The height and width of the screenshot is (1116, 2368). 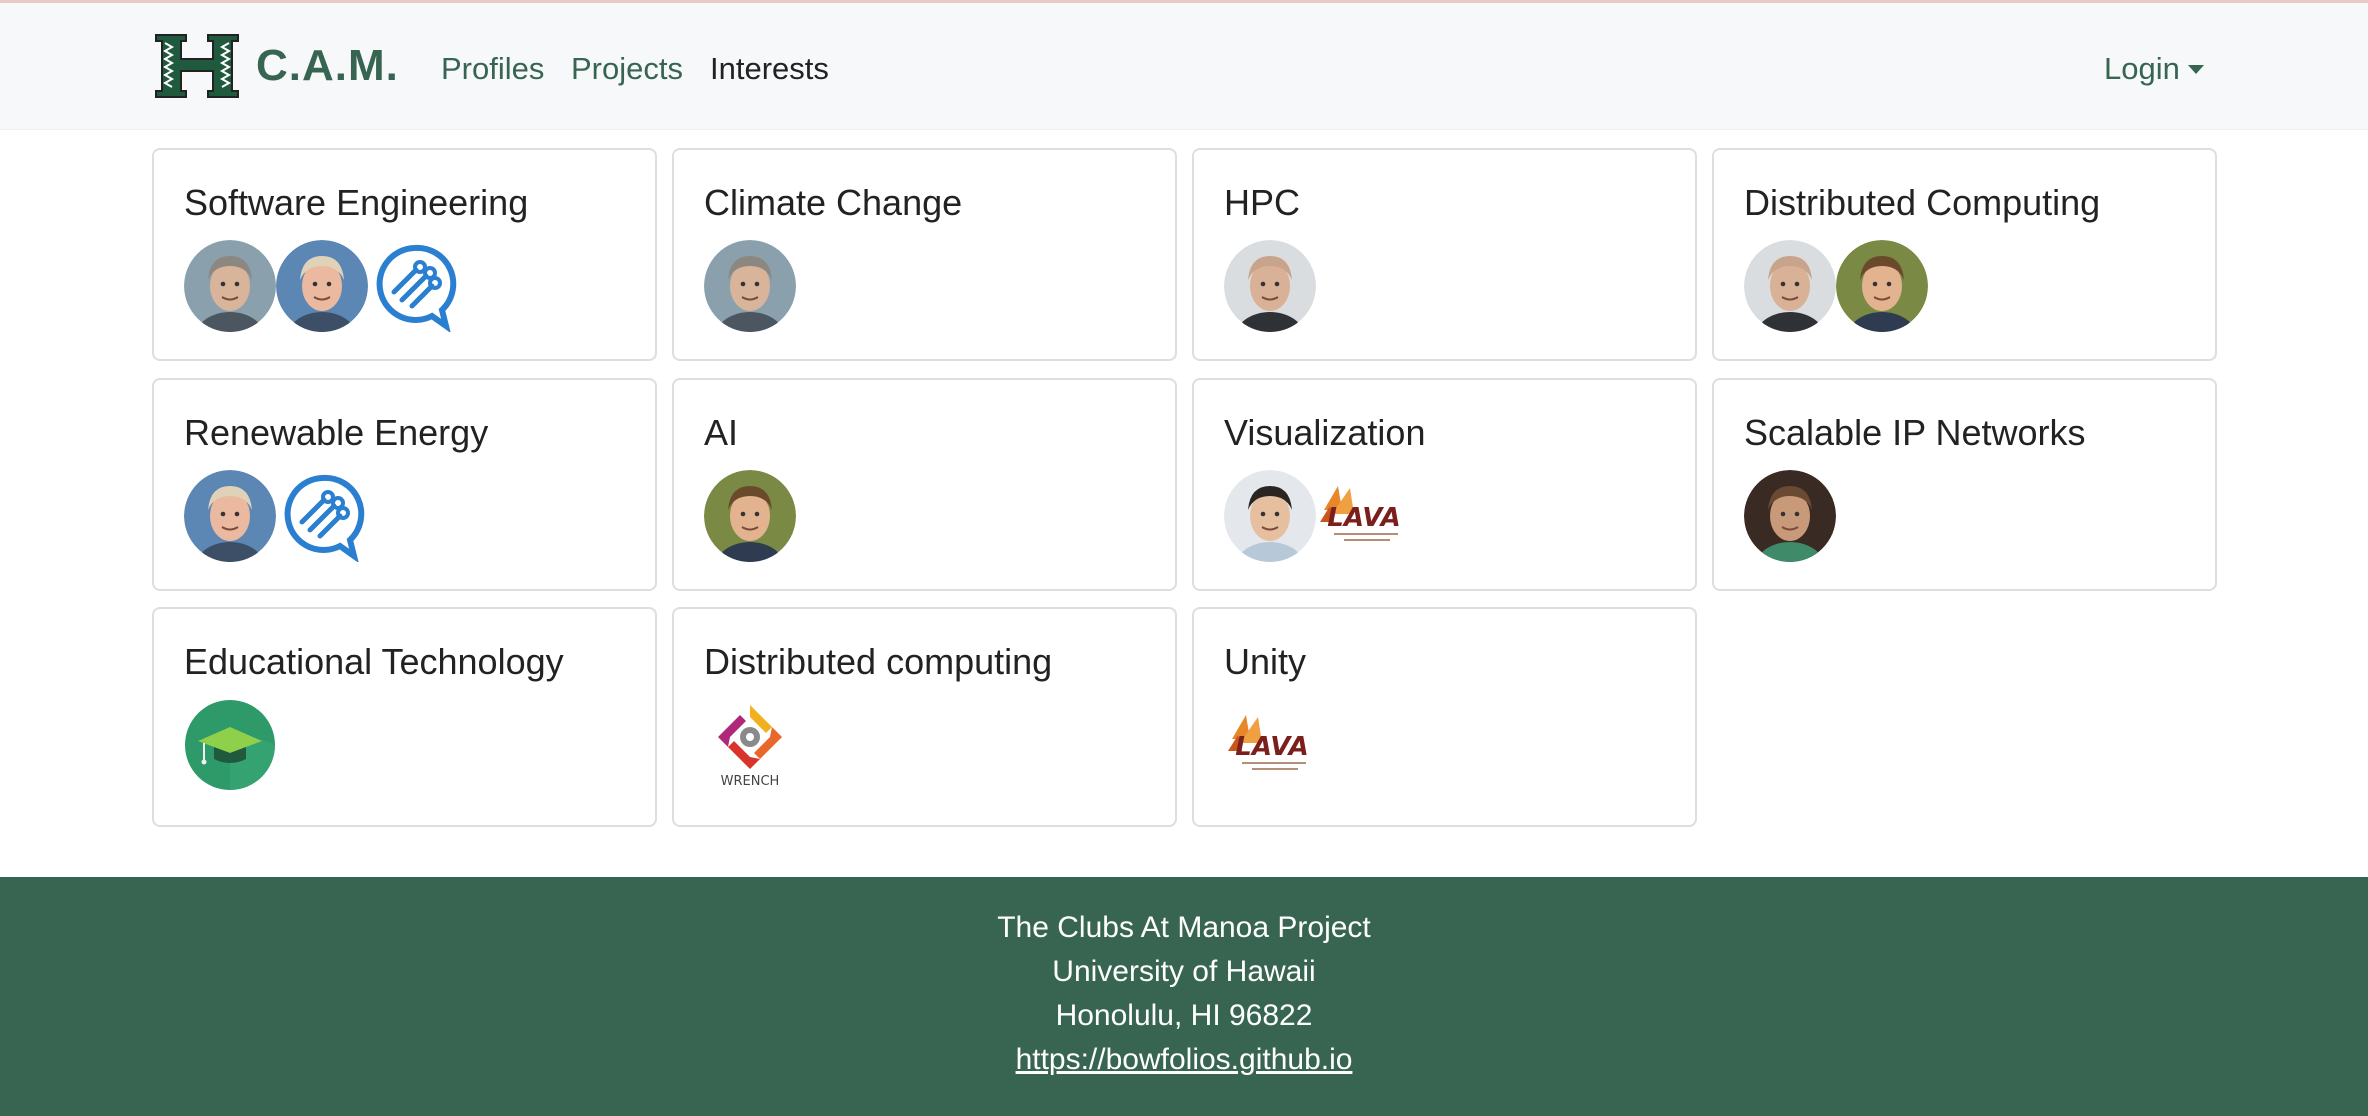 I want to click on nav-projects: Projects, so click(x=627, y=69).